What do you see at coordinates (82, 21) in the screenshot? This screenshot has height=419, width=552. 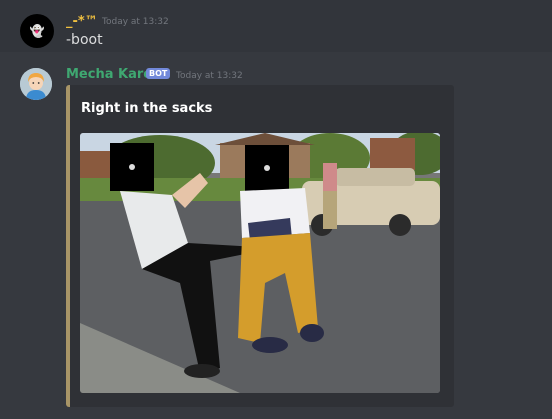 I see `message-username: _-*™` at bounding box center [82, 21].